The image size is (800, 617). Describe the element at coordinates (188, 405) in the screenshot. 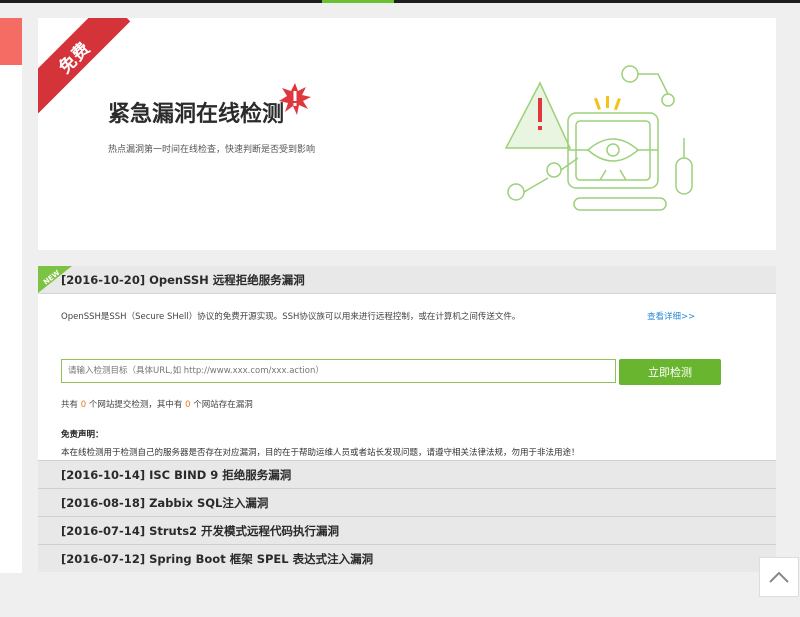

I see `vulnerable-count: 0` at that location.